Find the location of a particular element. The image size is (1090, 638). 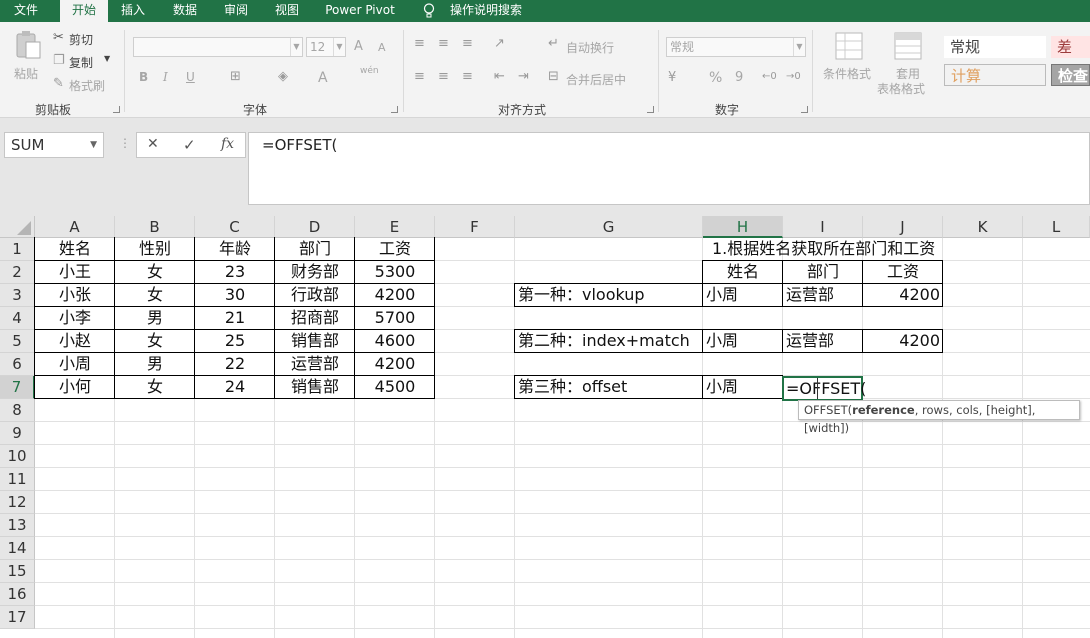

decrease-decimal-icon: →0 is located at coordinates (793, 77).